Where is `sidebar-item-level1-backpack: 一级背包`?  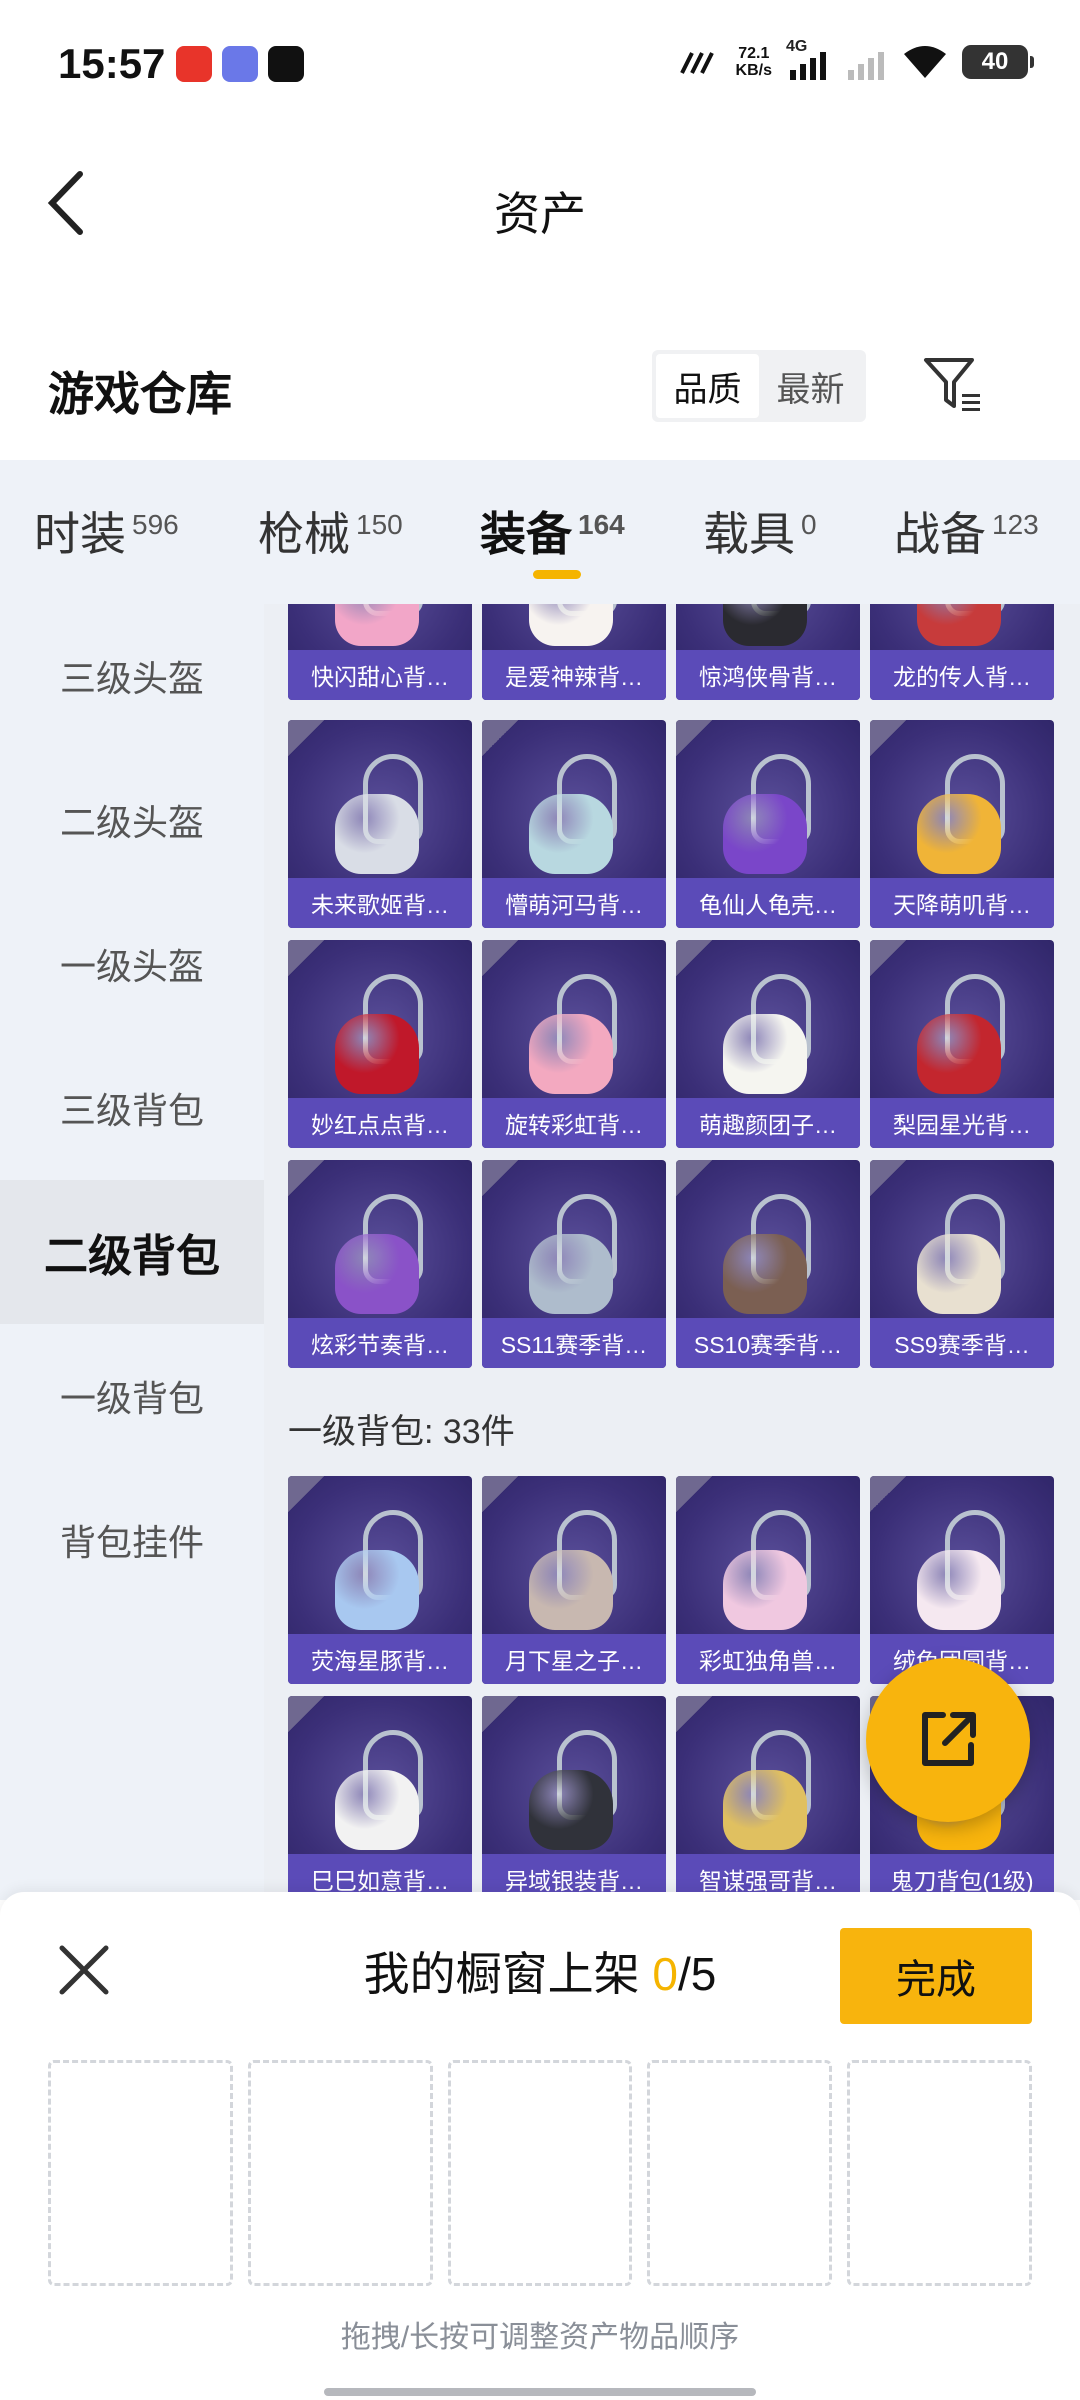
sidebar-item-level1-backpack: 一级背包 is located at coordinates (132, 1396).